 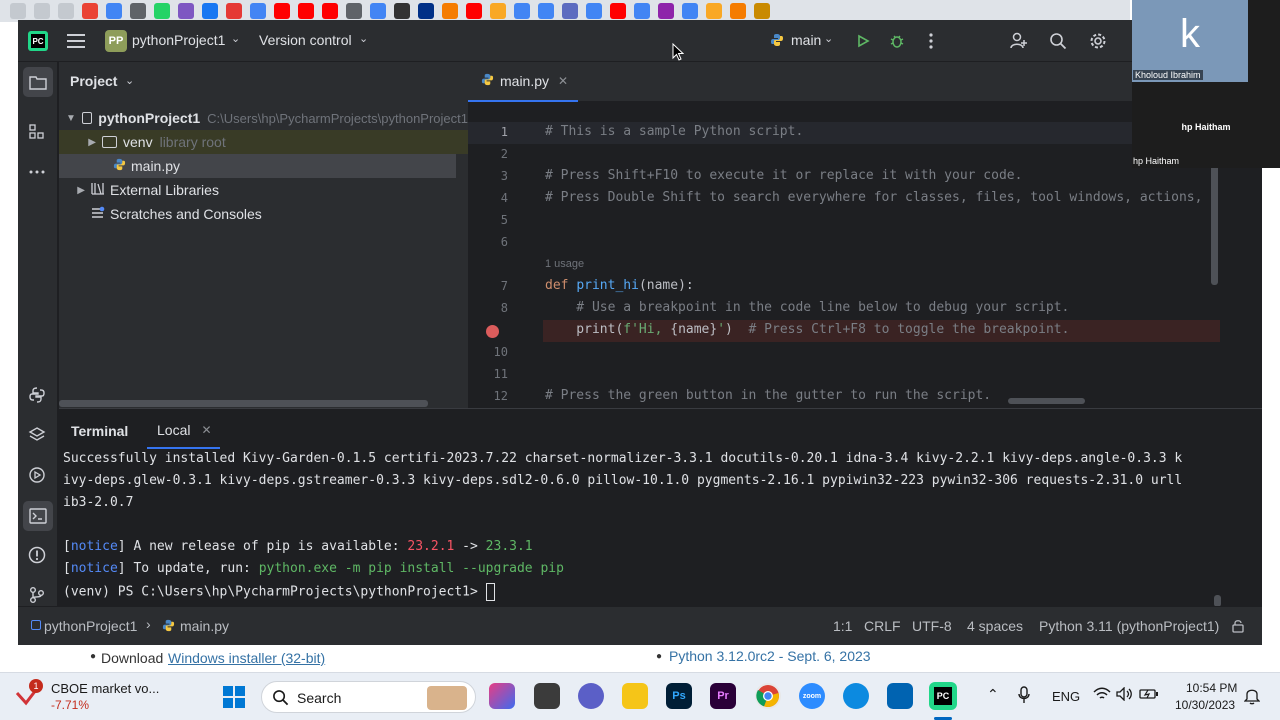 I want to click on microphone-icon, so click(x=1024, y=696).